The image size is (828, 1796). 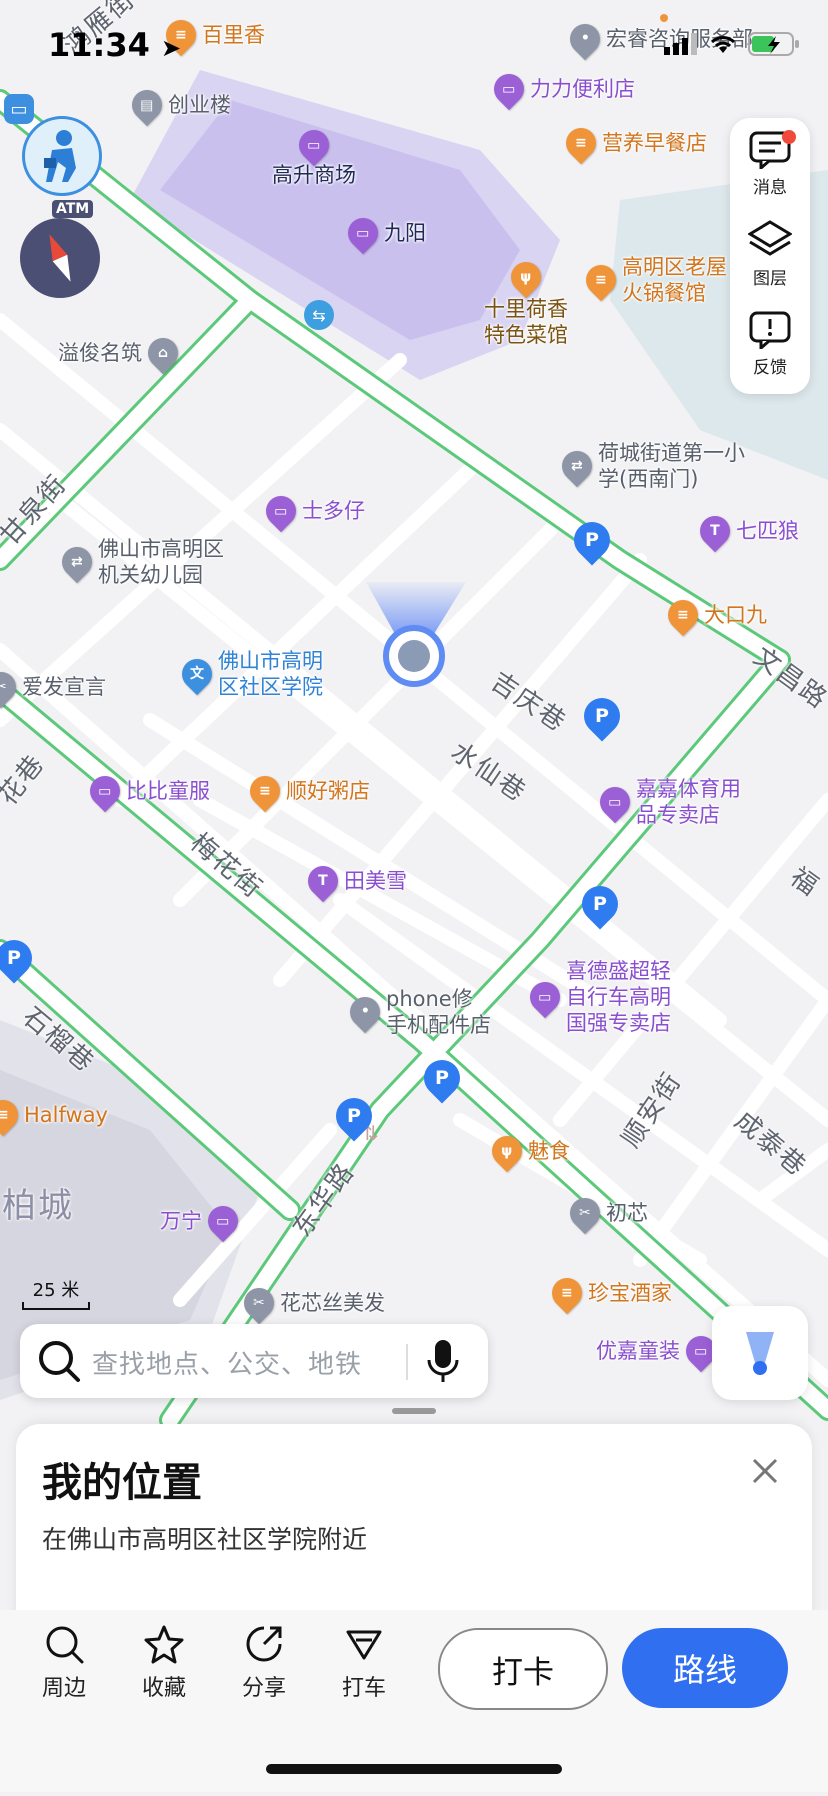 I want to click on poi-youjia: ▭ 优嘉童装, so click(x=659, y=1351).